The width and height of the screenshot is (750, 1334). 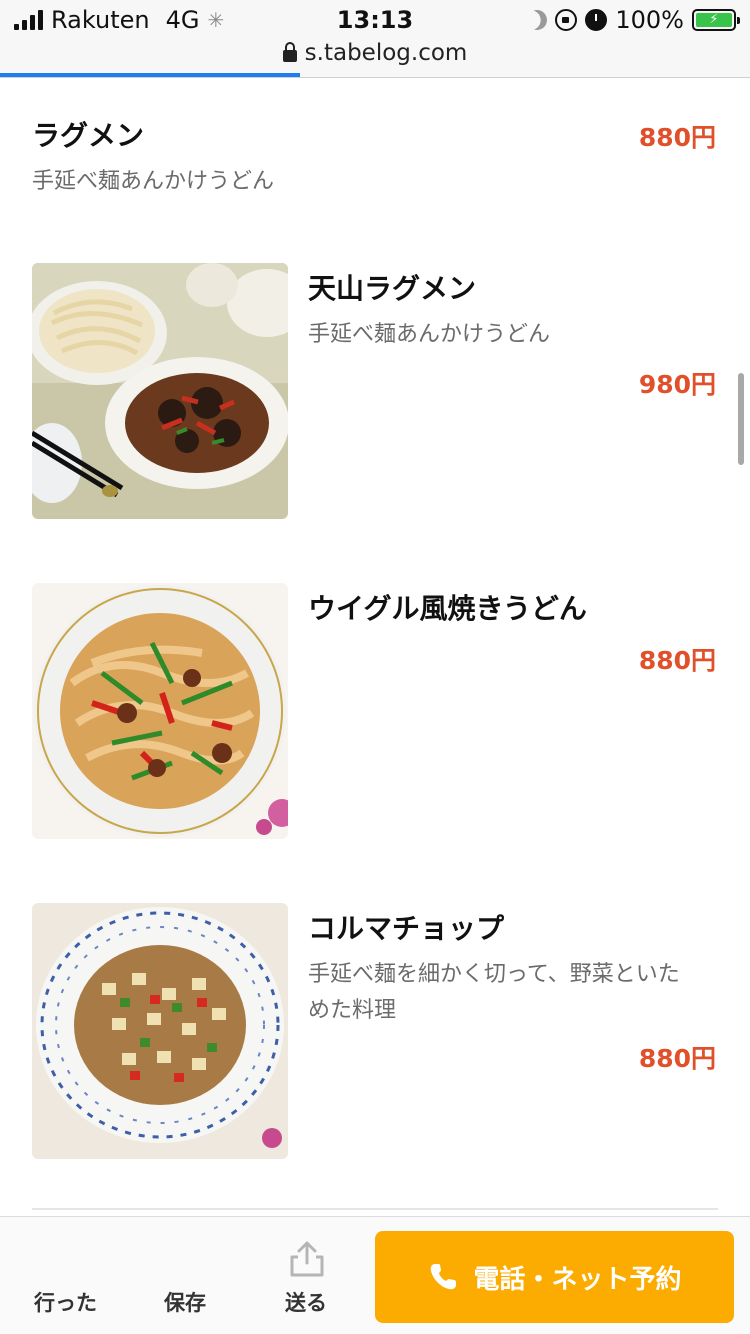 I want to click on send-button: 送る, so click(x=306, y=1302).